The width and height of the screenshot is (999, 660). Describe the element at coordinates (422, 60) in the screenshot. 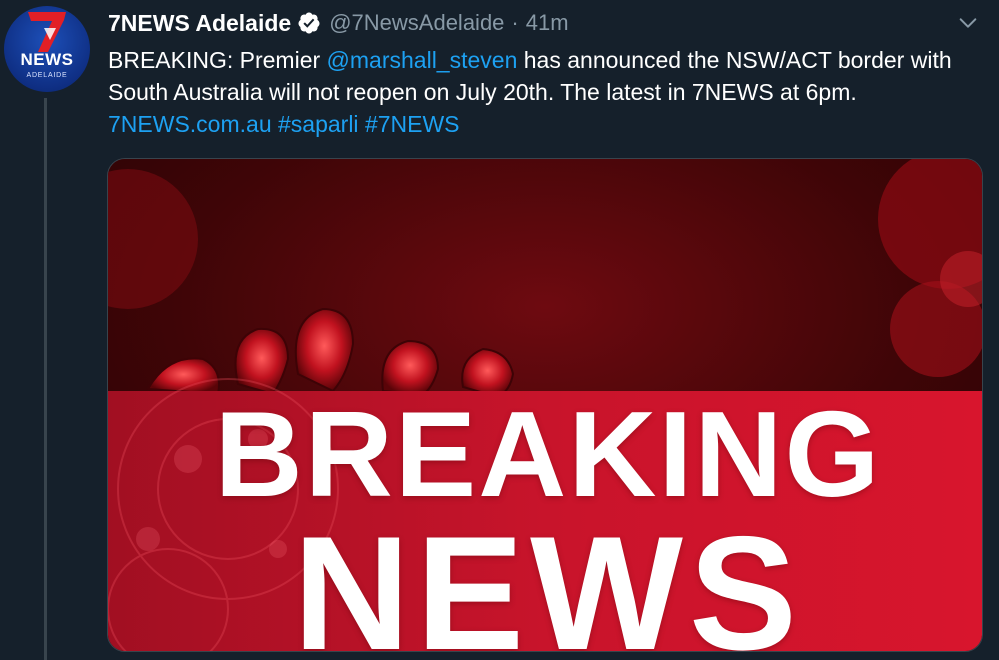

I see `mention-link: @marshall_steven` at that location.